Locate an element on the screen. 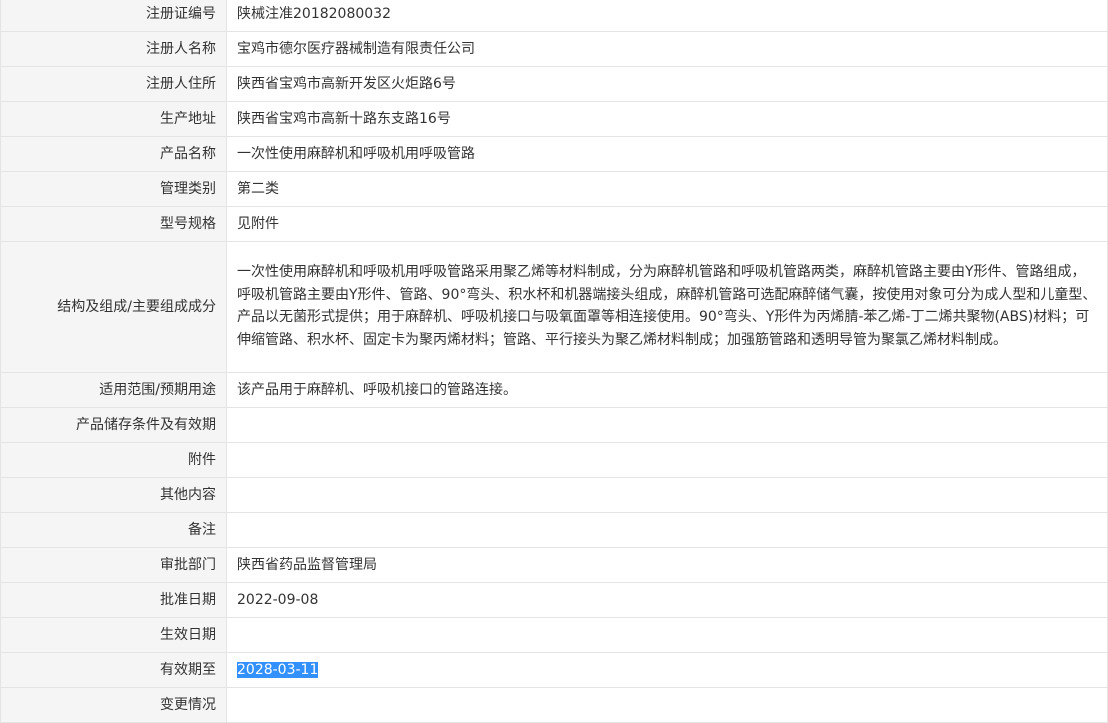  row-label: 结构及组成/主要组成成分 is located at coordinates (113, 307).